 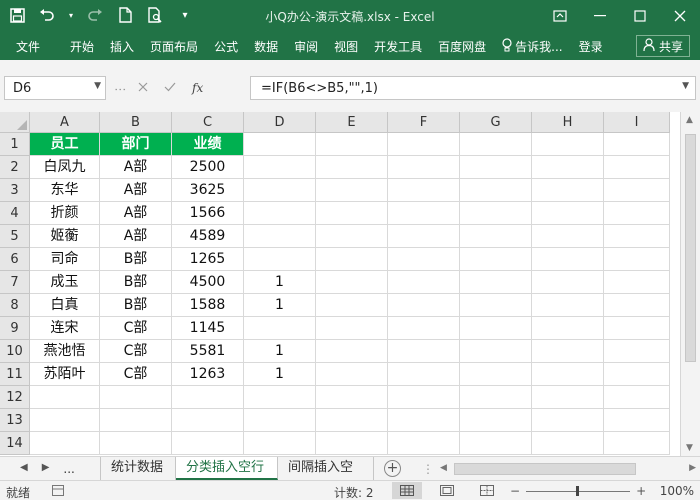 What do you see at coordinates (280, 144) in the screenshot?
I see `cell-d1` at bounding box center [280, 144].